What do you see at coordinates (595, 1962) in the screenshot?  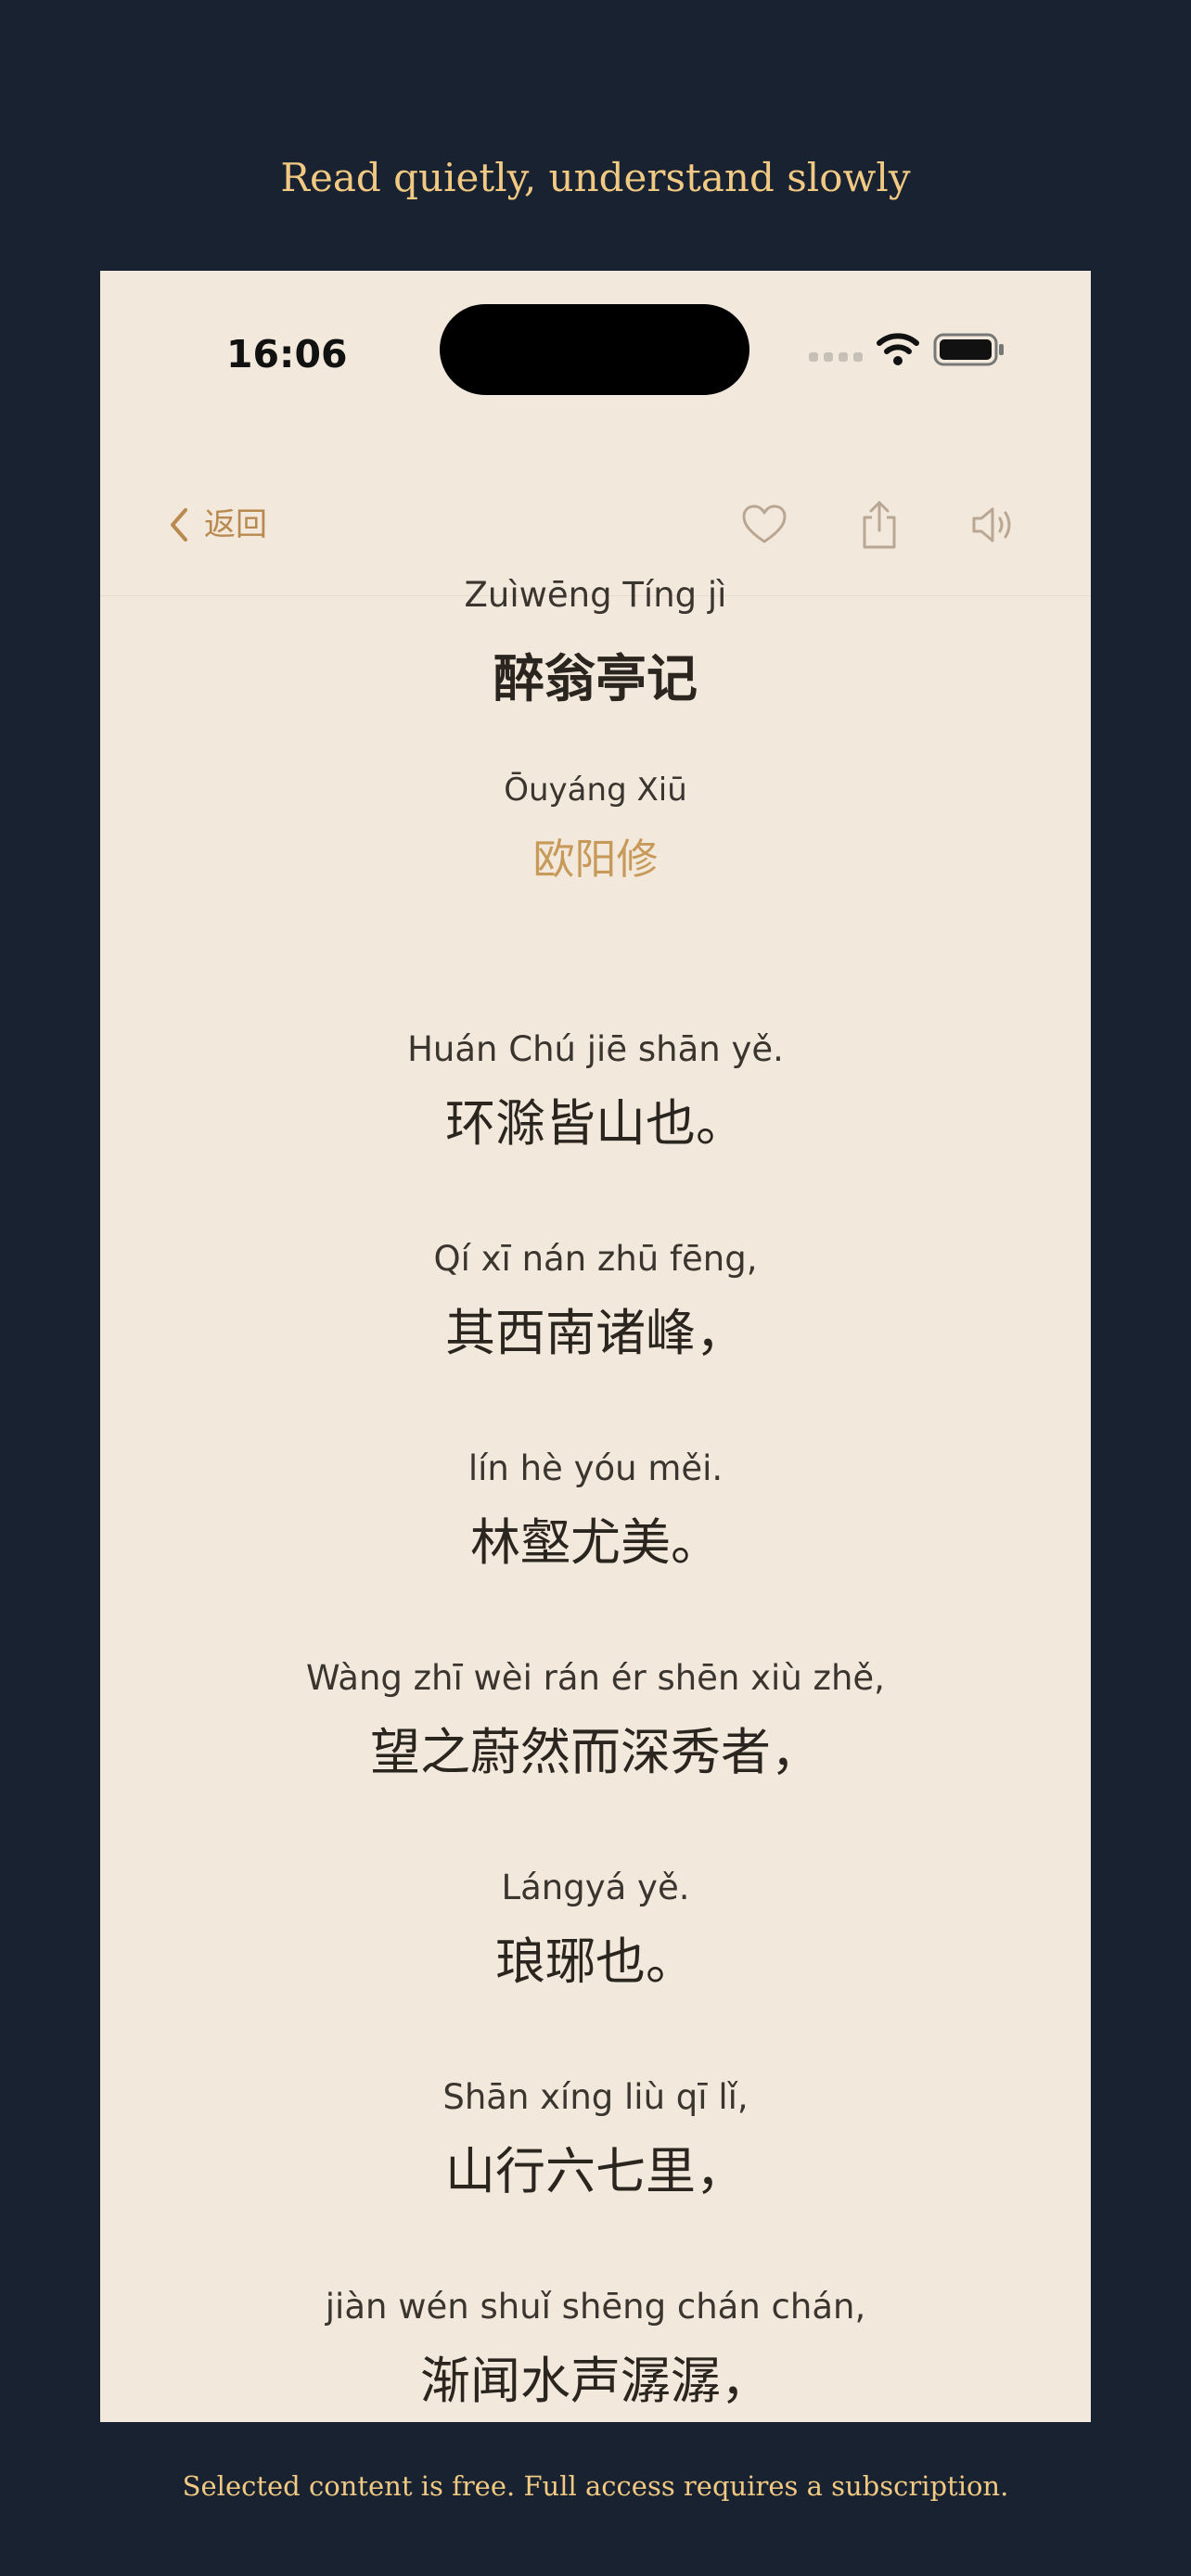 I see `line-hanzi: 琅琊也。` at bounding box center [595, 1962].